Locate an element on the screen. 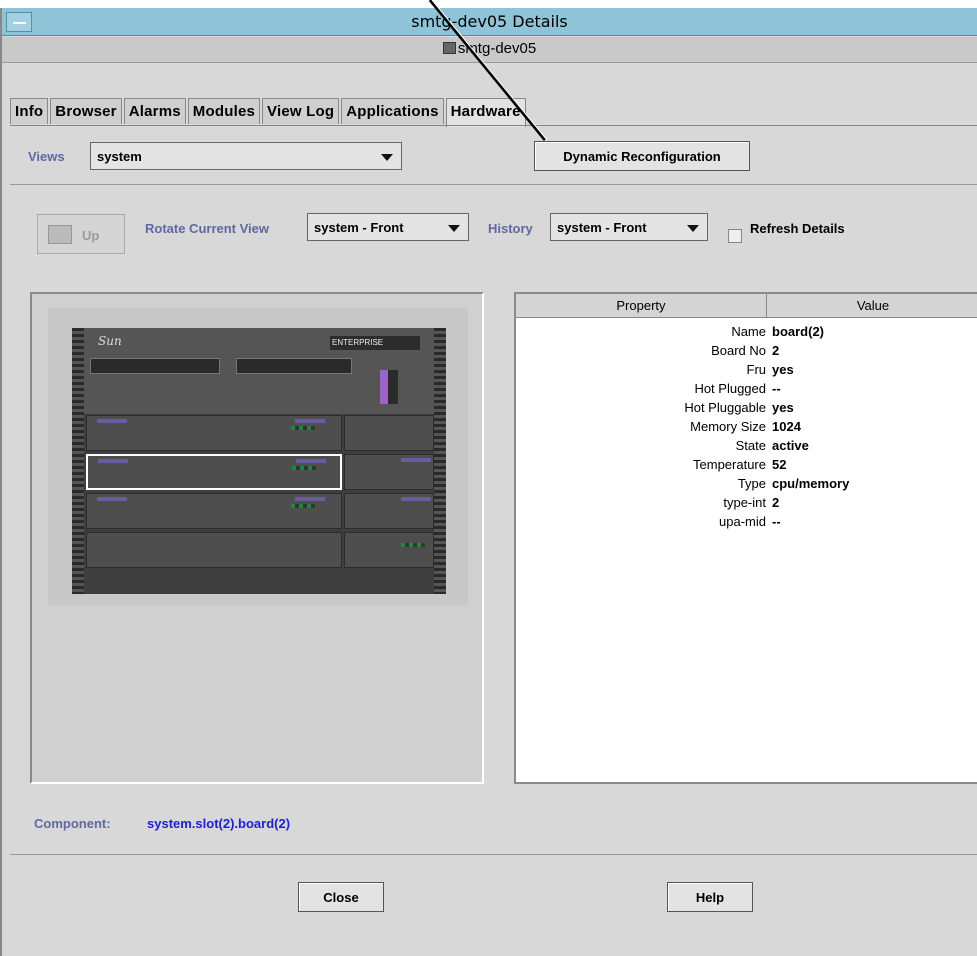  key-switch-icon is located at coordinates (389, 387).